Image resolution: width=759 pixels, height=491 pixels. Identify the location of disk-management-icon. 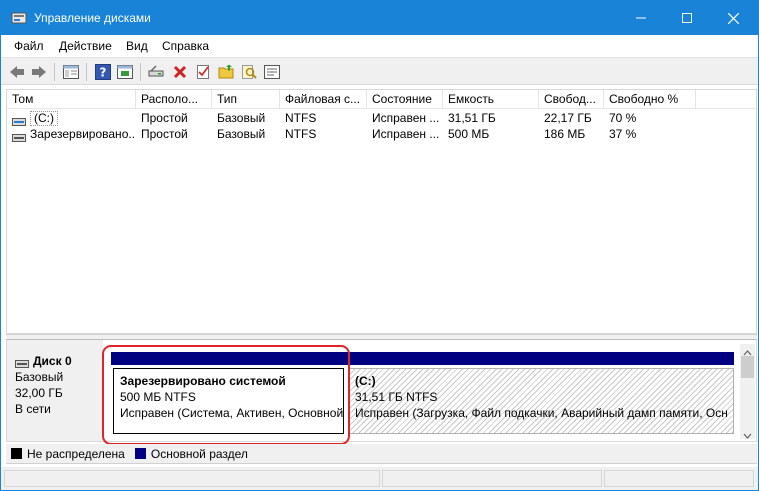
(19, 18).